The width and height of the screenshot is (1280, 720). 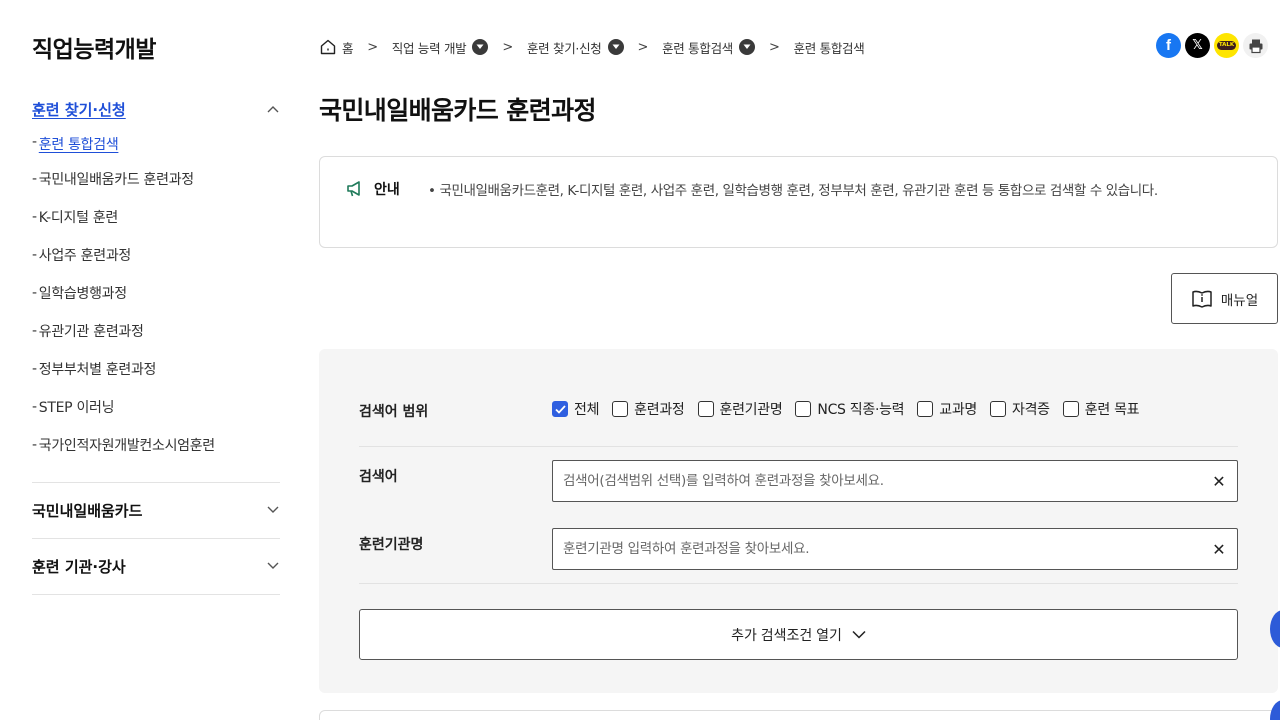 I want to click on sidebar-section-institution-instructor: 훈련 기관·강사, so click(x=156, y=566).